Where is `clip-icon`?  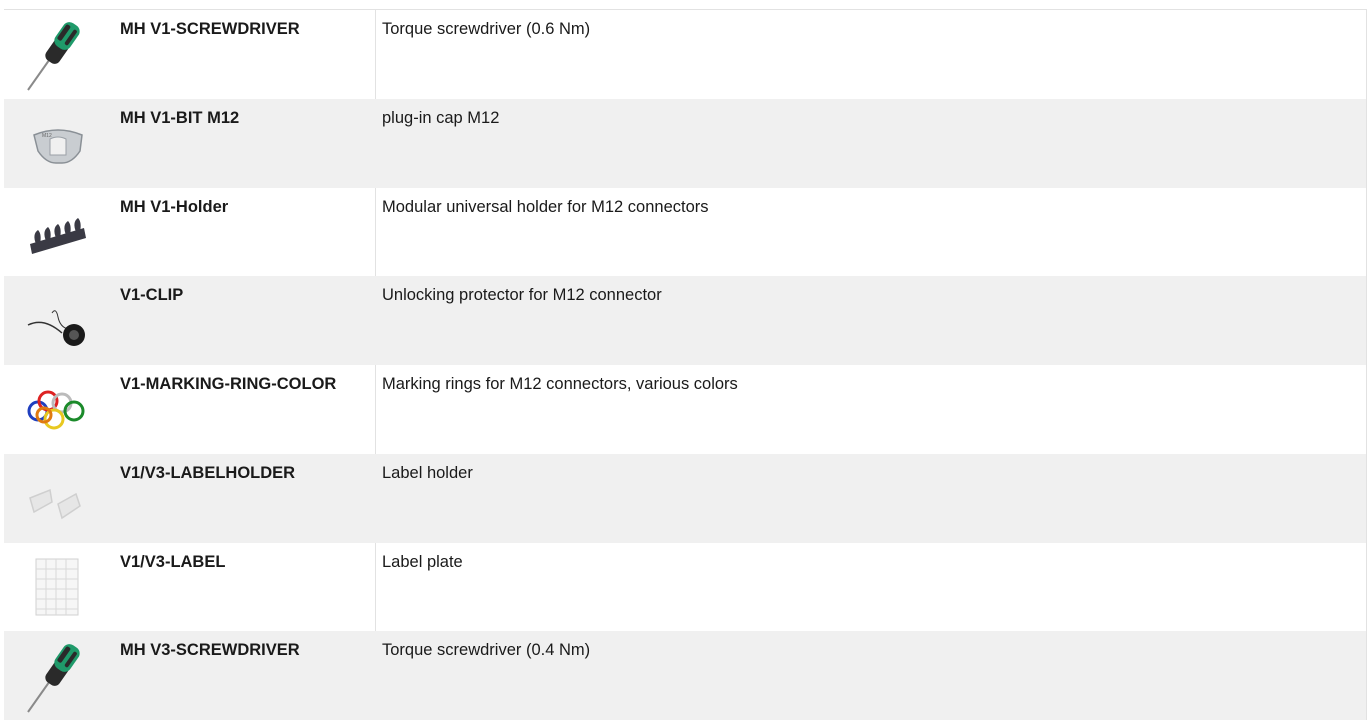
clip-icon is located at coordinates (56, 327).